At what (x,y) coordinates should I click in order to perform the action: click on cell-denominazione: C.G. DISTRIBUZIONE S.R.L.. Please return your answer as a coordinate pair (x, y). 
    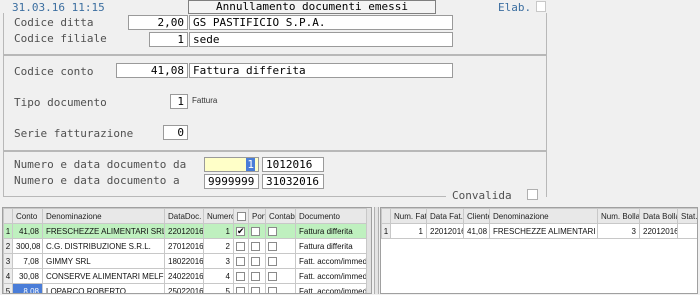
    Looking at the image, I should click on (103, 246).